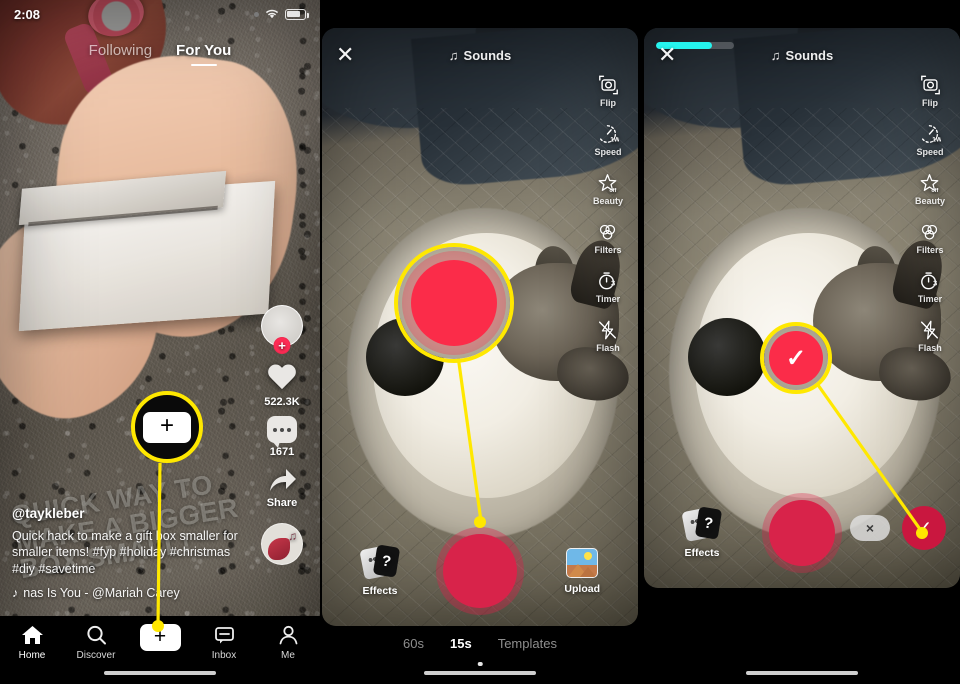 Image resolution: width=960 pixels, height=684 pixels. Describe the element at coordinates (281, 14) in the screenshot. I see `status-icons` at that location.